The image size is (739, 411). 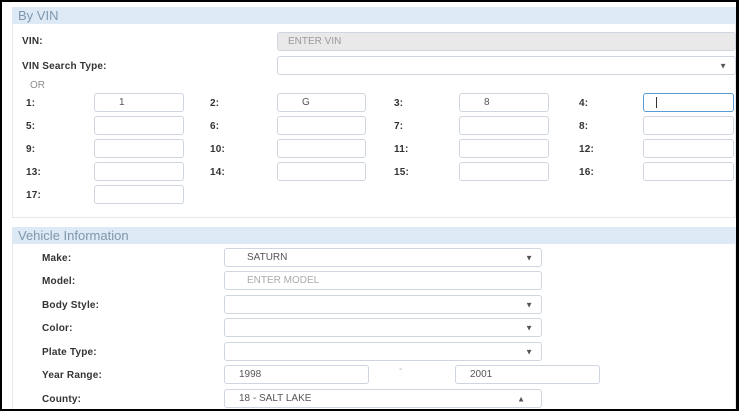 What do you see at coordinates (31, 149) in the screenshot?
I see `vin-pos-label: 9:` at bounding box center [31, 149].